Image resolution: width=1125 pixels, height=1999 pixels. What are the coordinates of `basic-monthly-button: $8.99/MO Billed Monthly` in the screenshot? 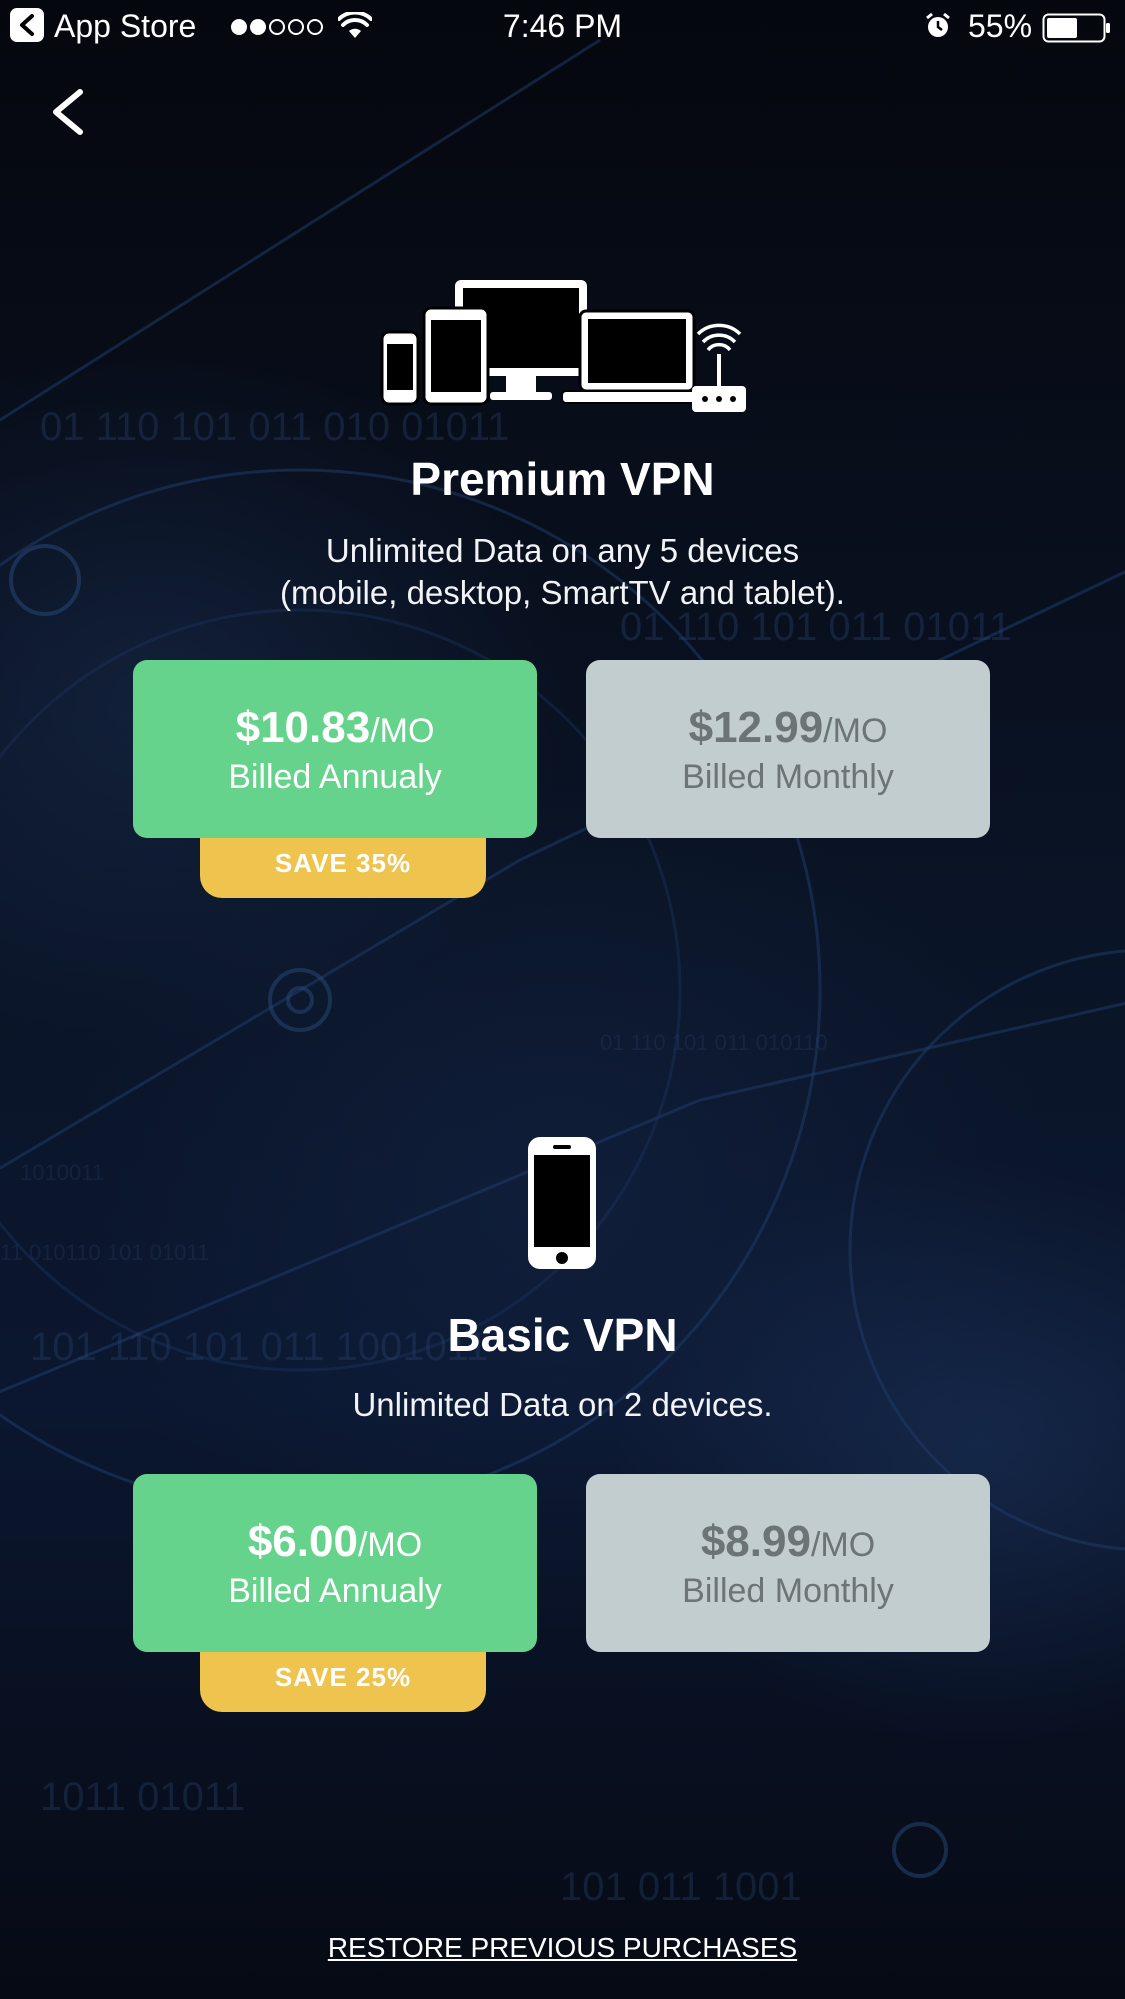 It's located at (788, 1563).